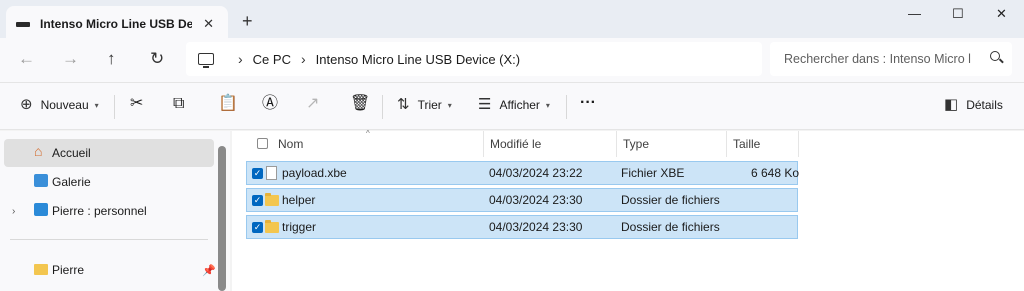 The width and height of the screenshot is (1024, 291). What do you see at coordinates (1001, 14) in the screenshot?
I see `close-window-button: ✕` at bounding box center [1001, 14].